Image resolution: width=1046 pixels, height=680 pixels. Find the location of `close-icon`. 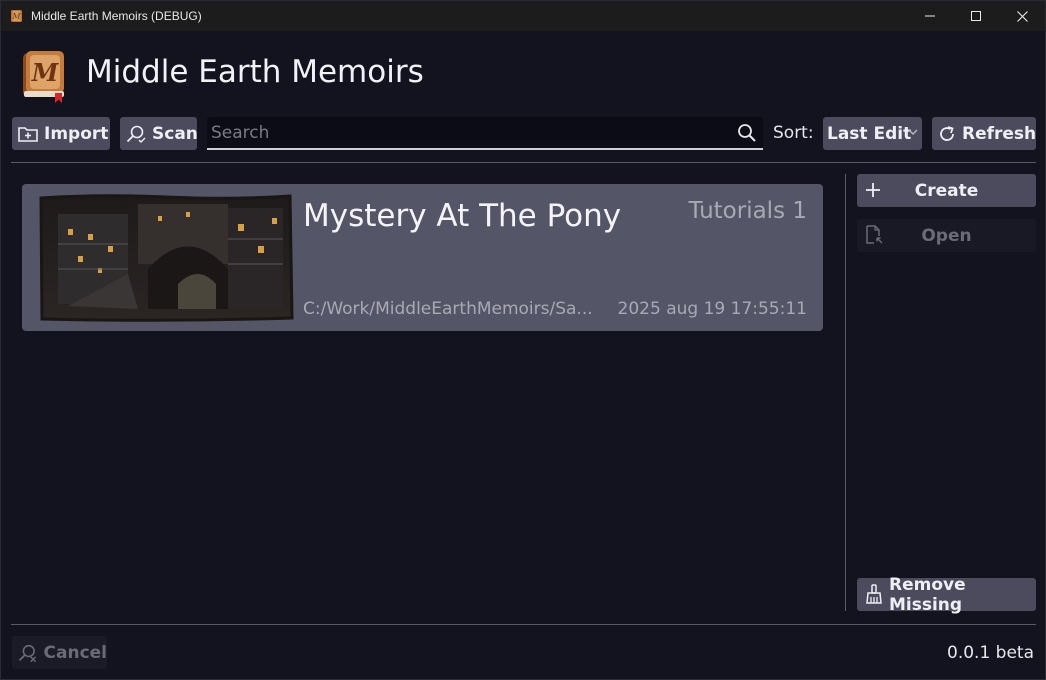

close-icon is located at coordinates (1022, 16).